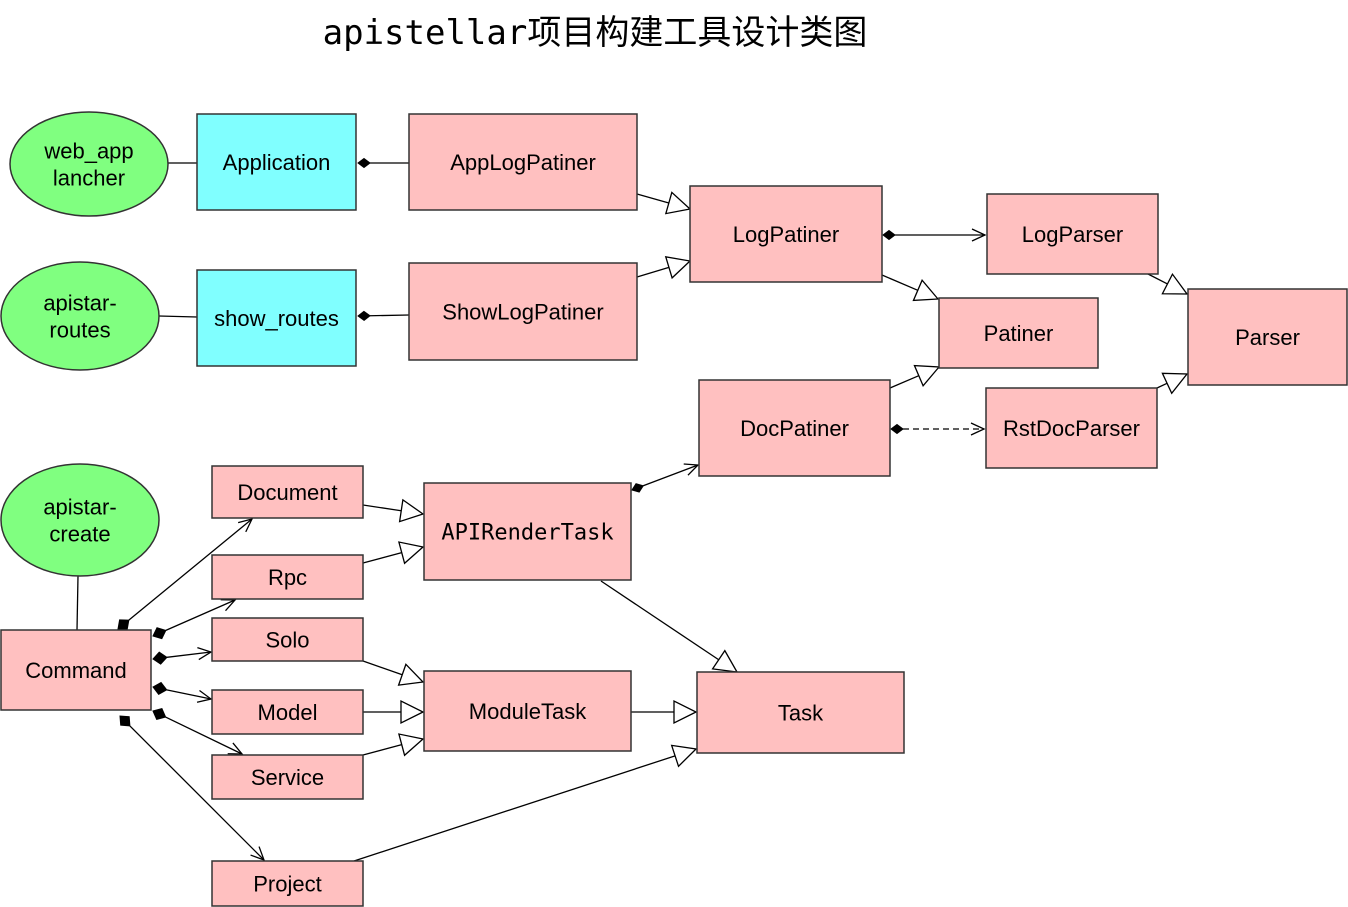 The width and height of the screenshot is (1348, 907). I want to click on node-service: Service, so click(287, 777).